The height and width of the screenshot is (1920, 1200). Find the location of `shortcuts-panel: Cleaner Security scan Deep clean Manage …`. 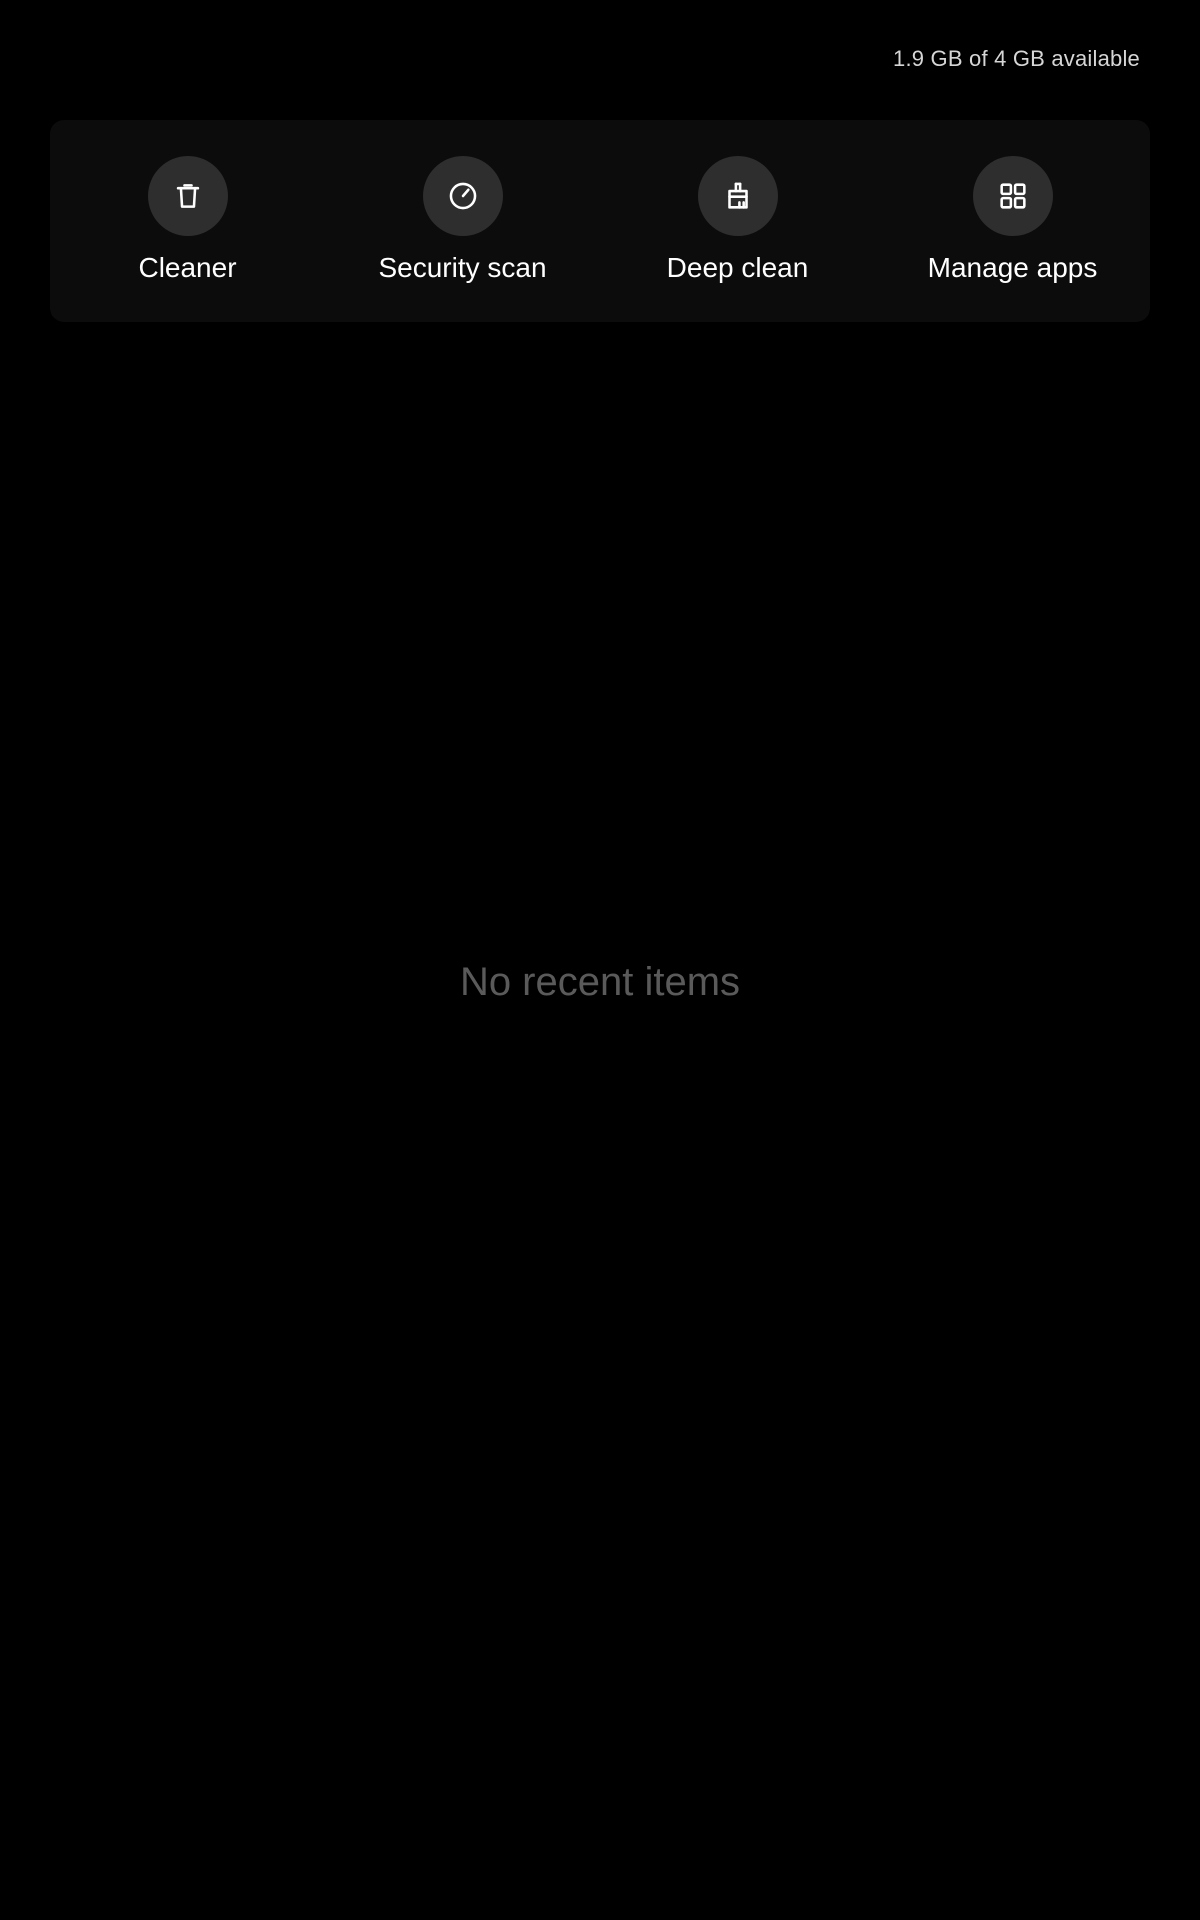

shortcuts-panel: Cleaner Security scan Deep clean Manage … is located at coordinates (600, 221).